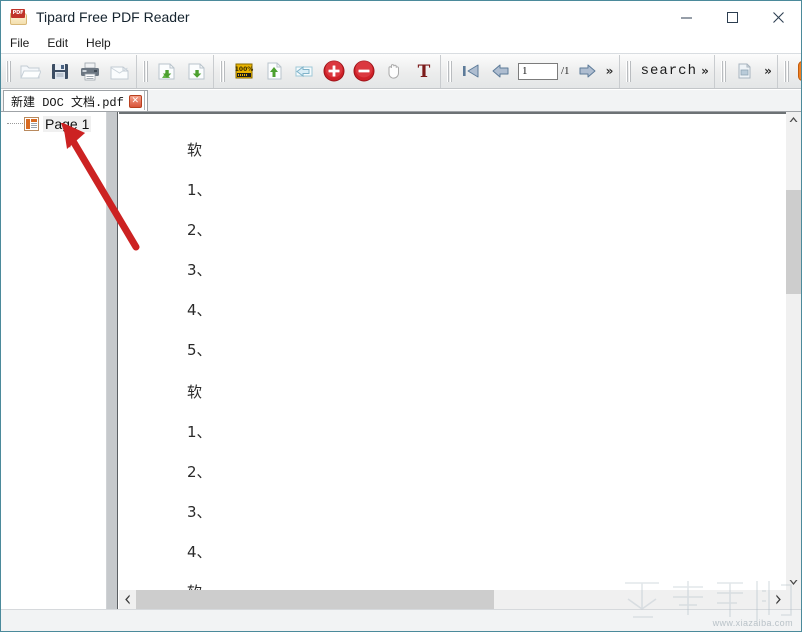 This screenshot has height=632, width=802. What do you see at coordinates (394, 71) in the screenshot?
I see `hand-tool-icon` at bounding box center [394, 71].